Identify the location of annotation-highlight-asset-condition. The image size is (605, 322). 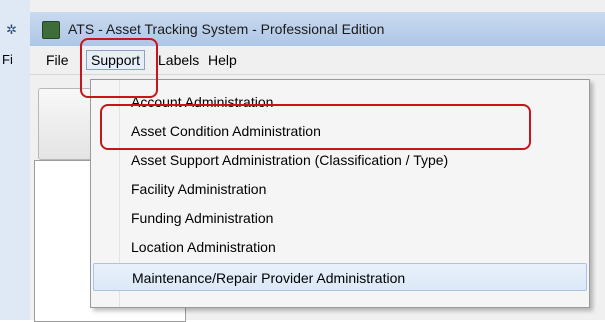
(315, 127).